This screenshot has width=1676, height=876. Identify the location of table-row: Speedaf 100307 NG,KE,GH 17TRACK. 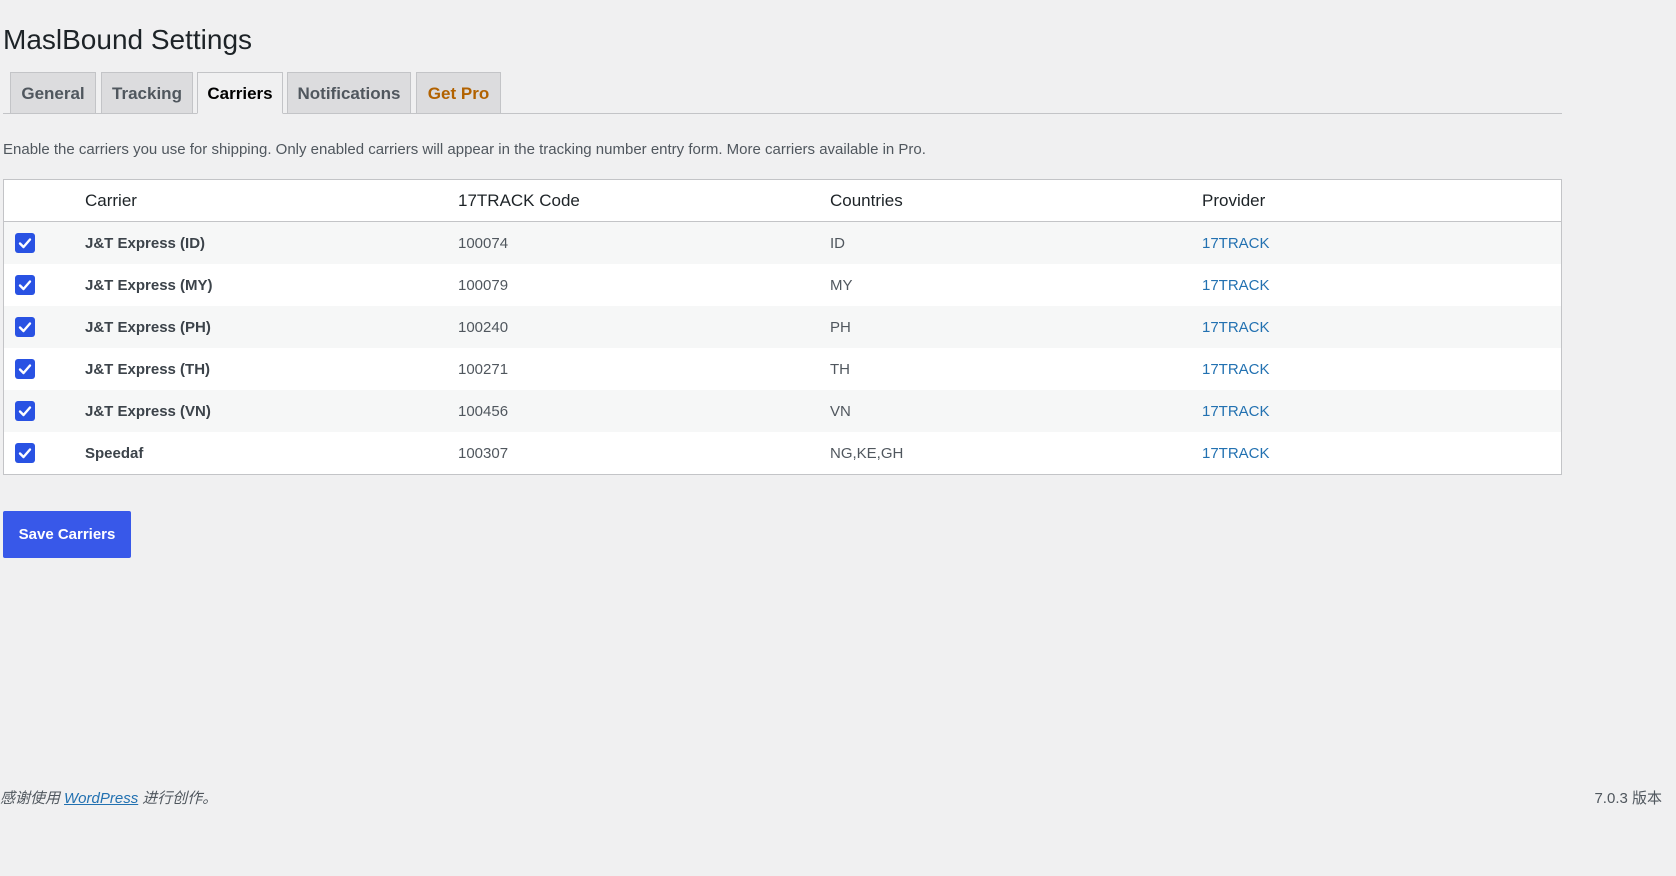
(782, 453).